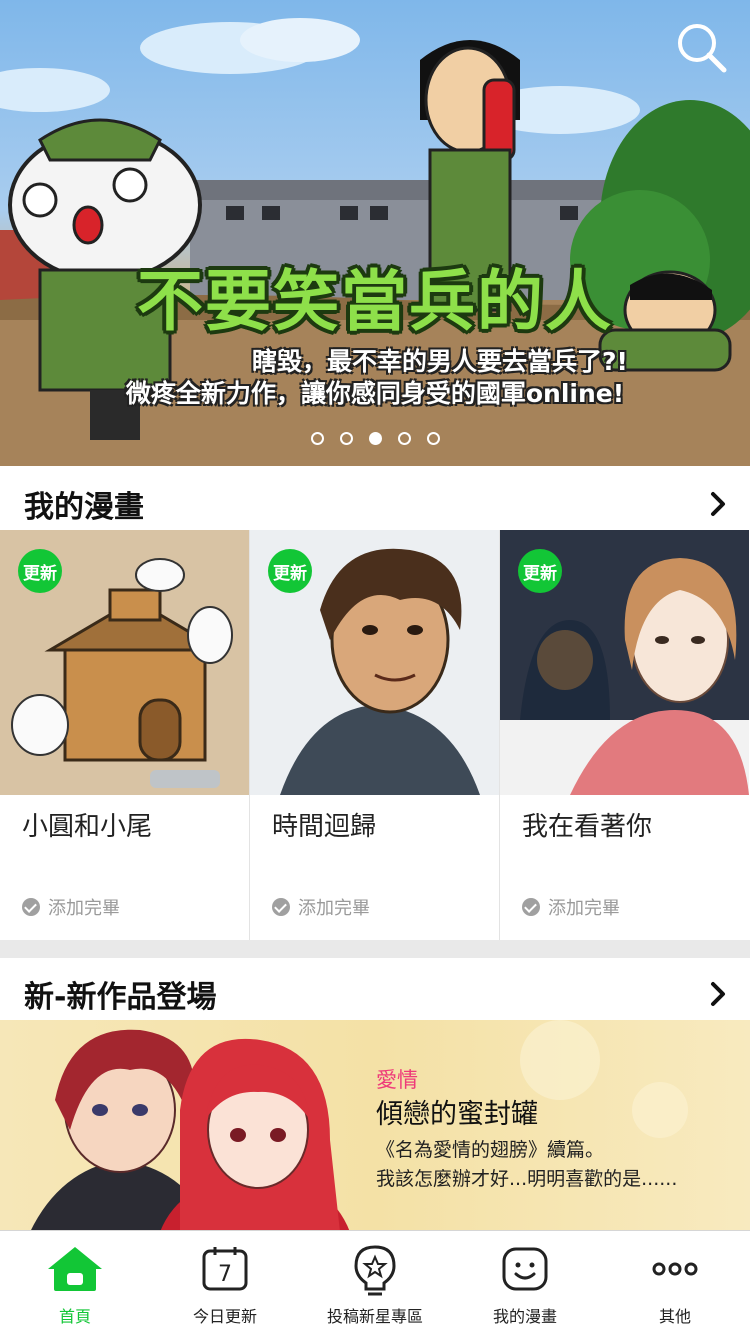 The width and height of the screenshot is (750, 1334). What do you see at coordinates (120, 997) in the screenshot?
I see `section-title: 新-新作品登場` at bounding box center [120, 997].